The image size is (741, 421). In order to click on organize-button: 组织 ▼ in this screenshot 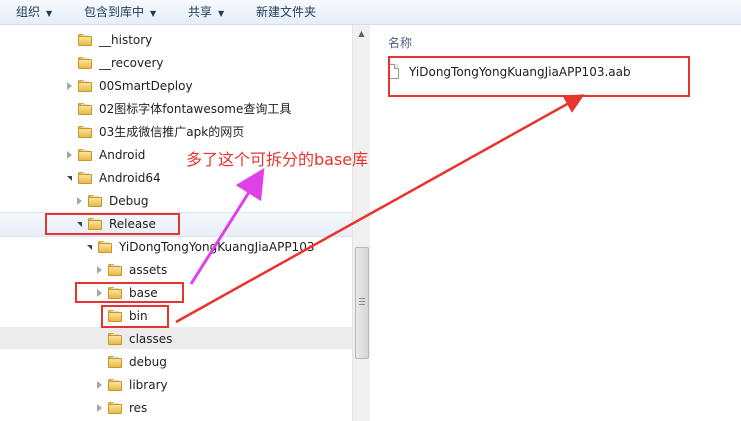, I will do `click(34, 12)`.